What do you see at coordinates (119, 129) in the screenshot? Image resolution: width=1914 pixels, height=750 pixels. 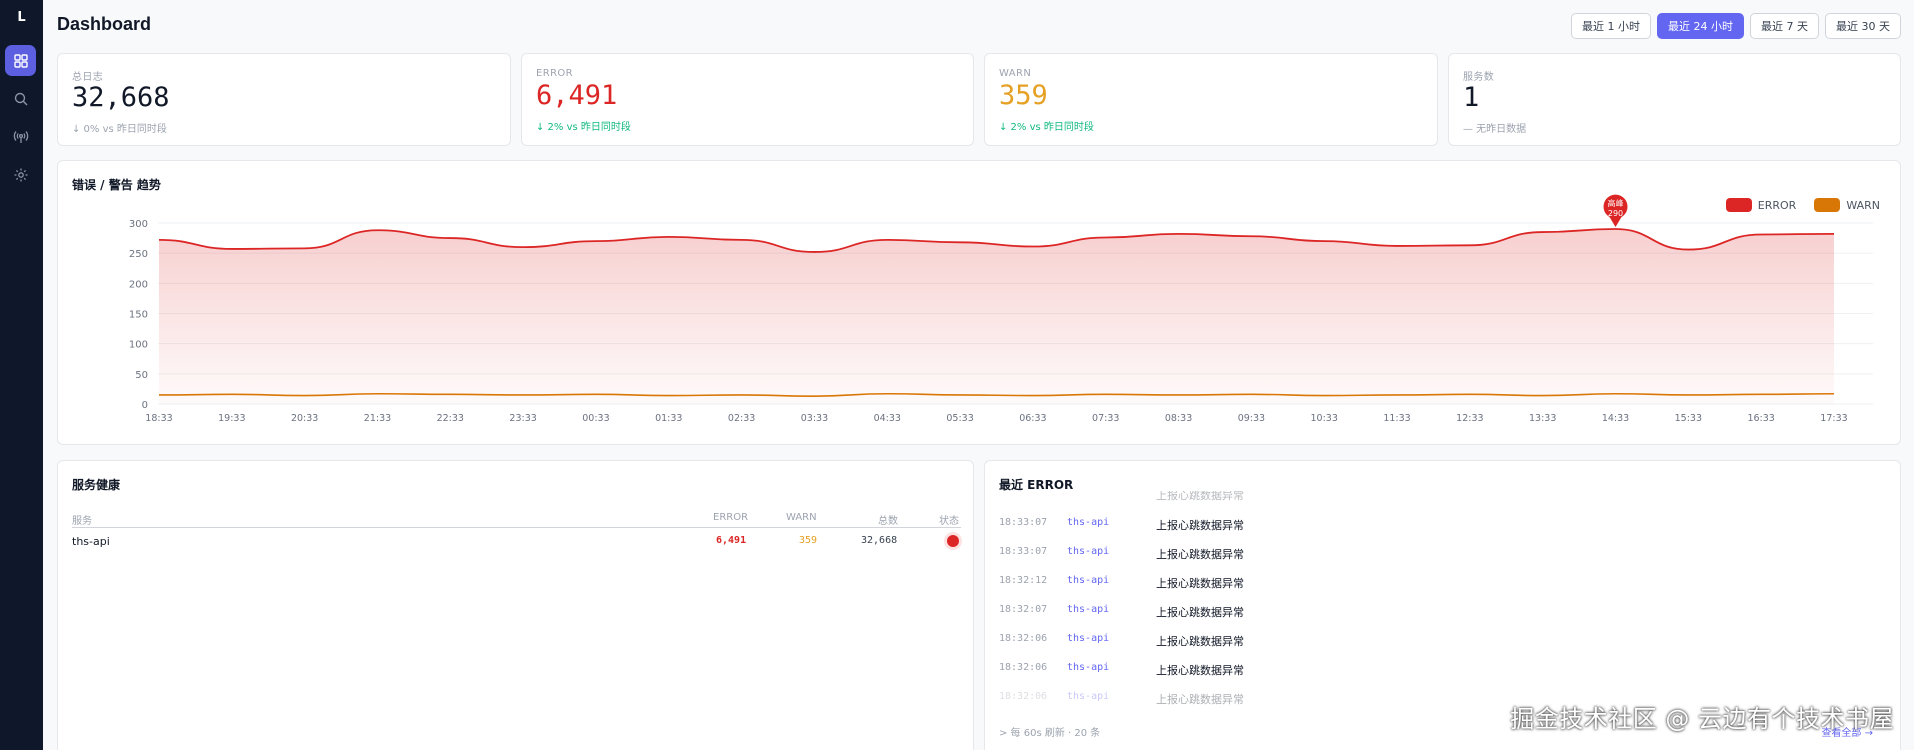 I see `stat-delta: ↓ 0% vs 昨日同时段` at bounding box center [119, 129].